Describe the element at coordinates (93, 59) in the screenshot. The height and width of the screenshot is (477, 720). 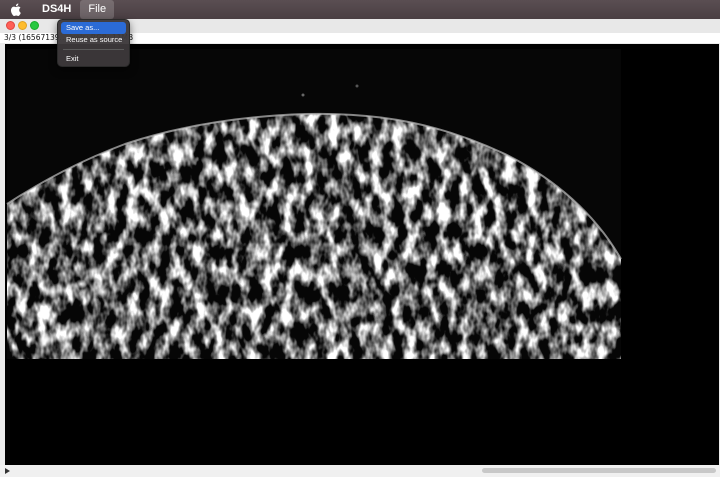
I see `menu-item-exit: Exit` at that location.